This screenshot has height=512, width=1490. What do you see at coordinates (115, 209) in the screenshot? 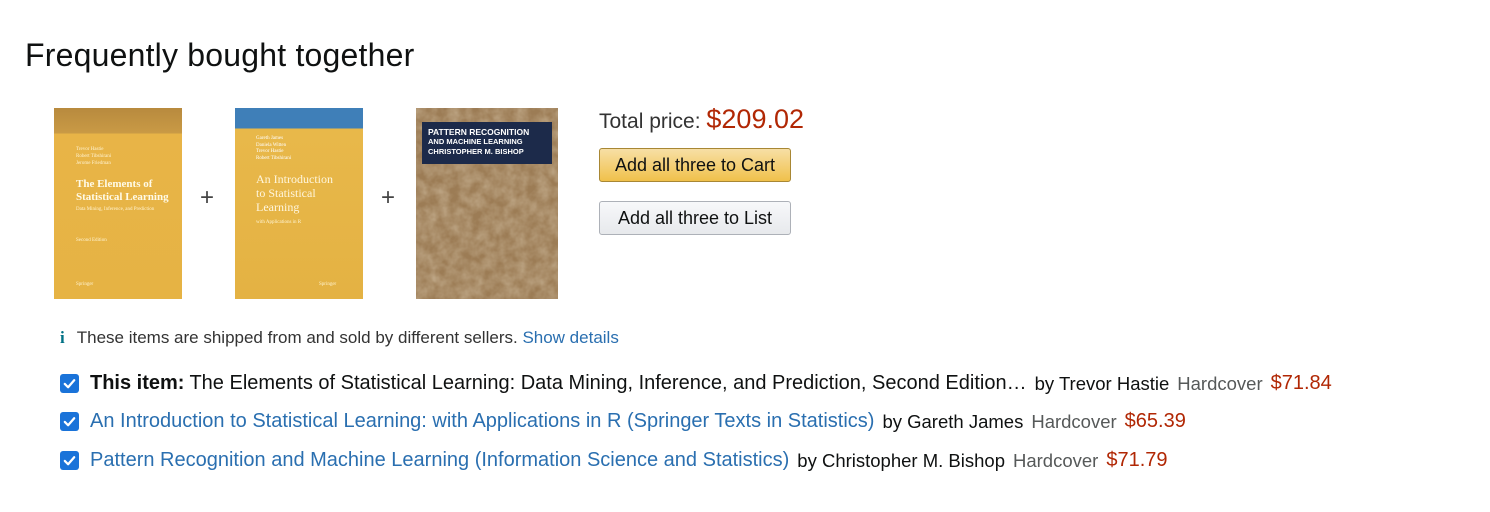
I see `cover-subtitle: Data Mining, Inference, and Prediction` at bounding box center [115, 209].